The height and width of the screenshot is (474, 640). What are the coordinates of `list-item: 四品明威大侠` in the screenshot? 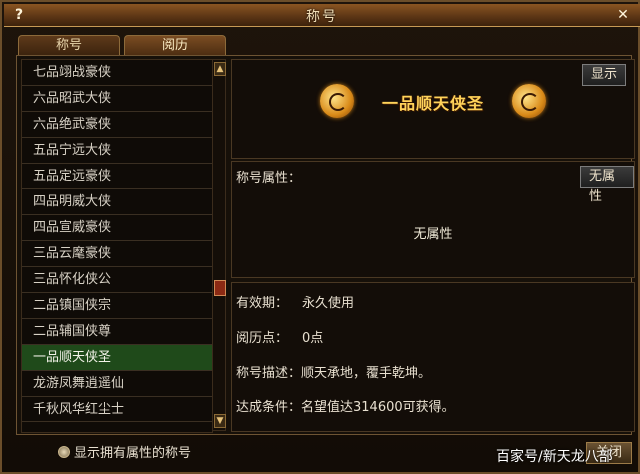 It's located at (117, 202).